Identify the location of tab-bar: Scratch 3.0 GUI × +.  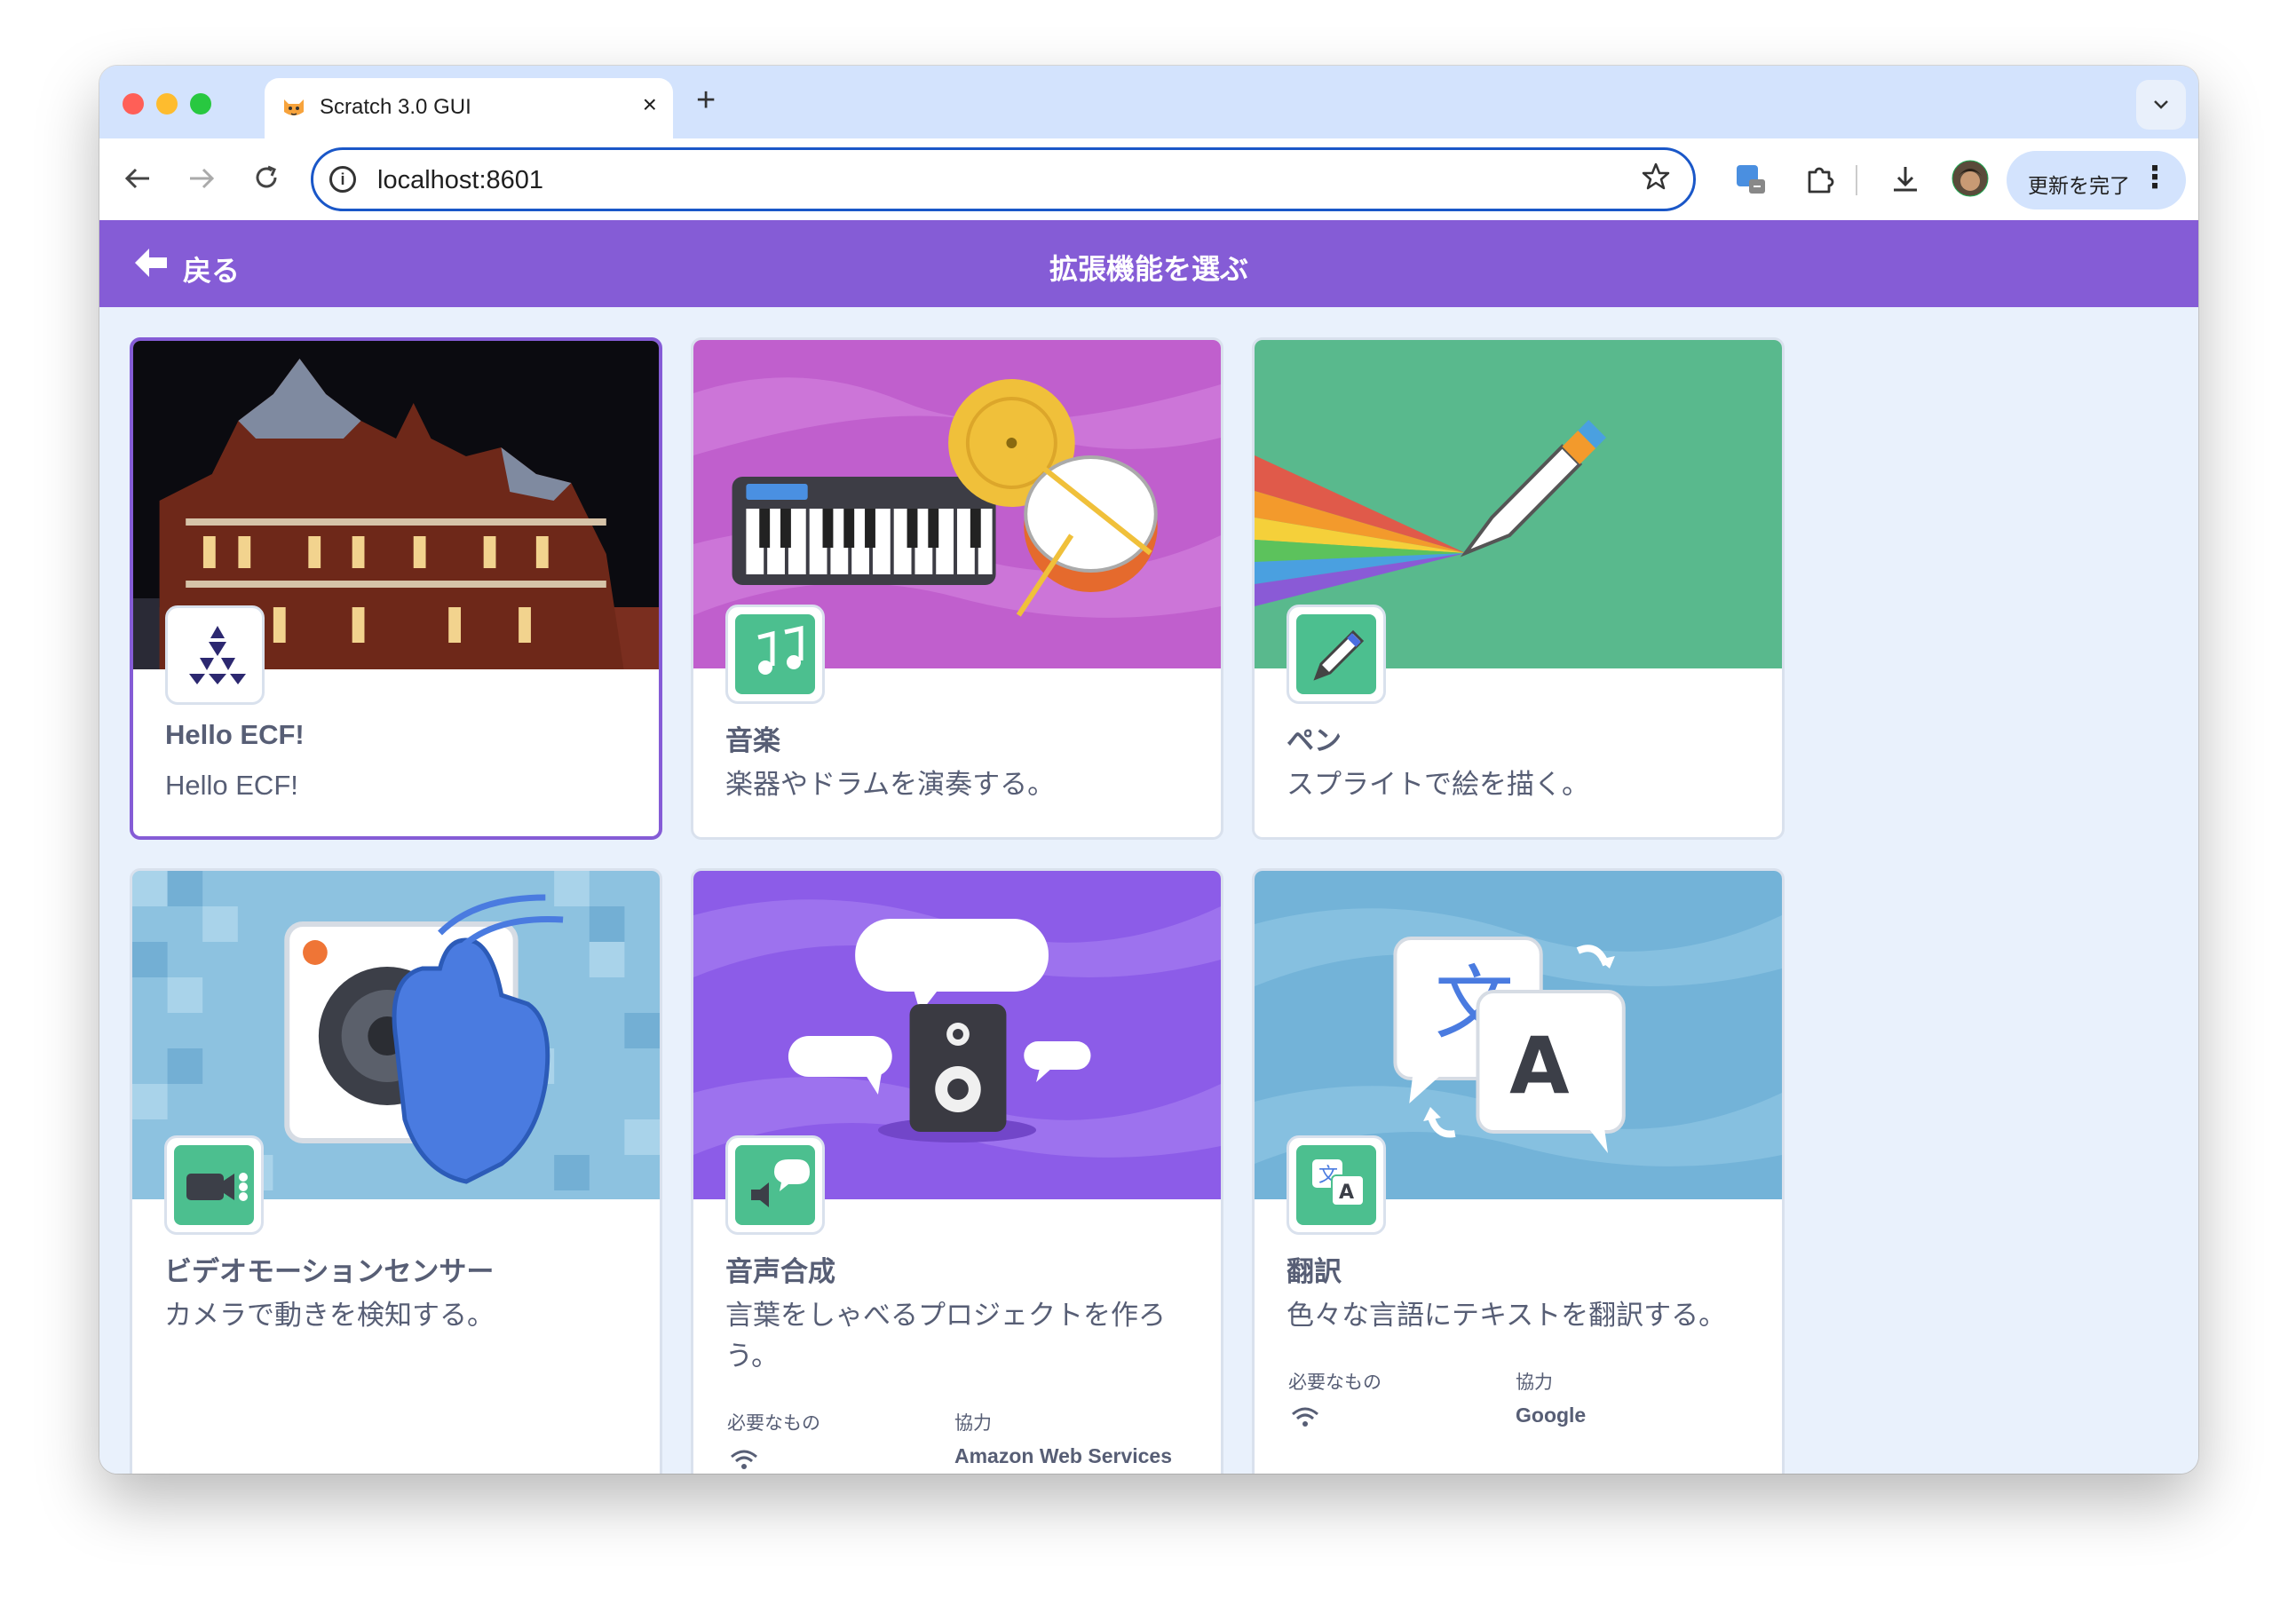
(1148, 102).